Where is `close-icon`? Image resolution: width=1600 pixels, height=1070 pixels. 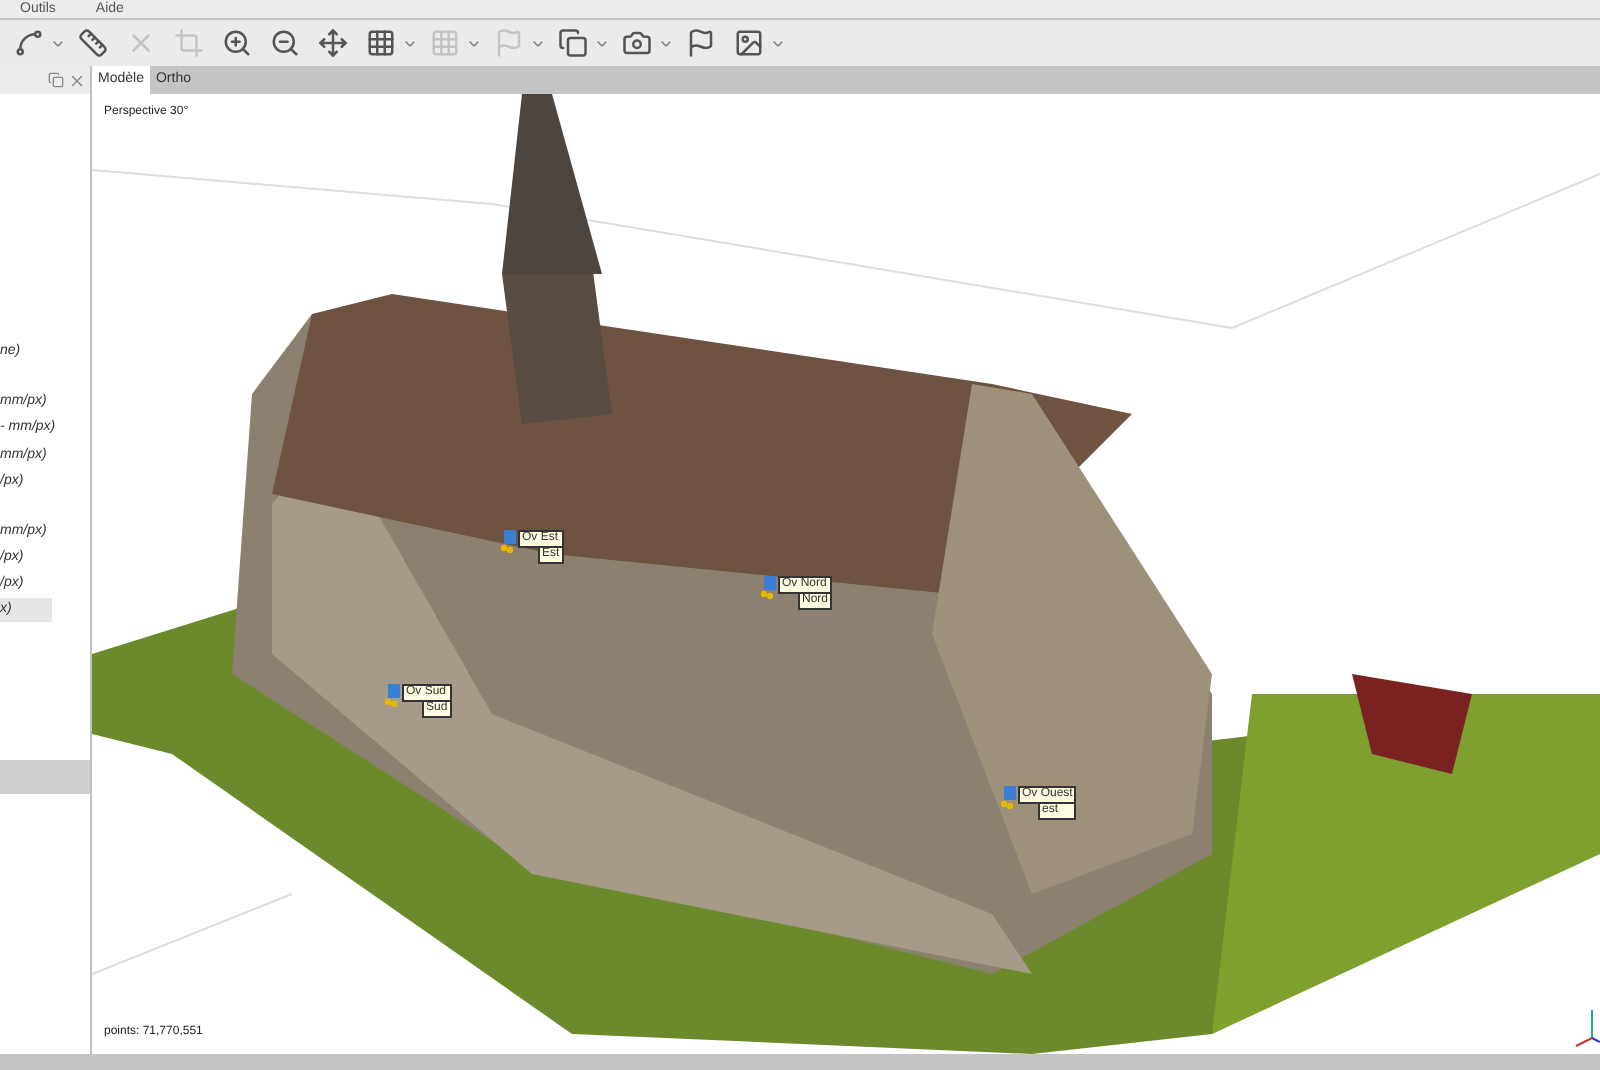 close-icon is located at coordinates (77, 80).